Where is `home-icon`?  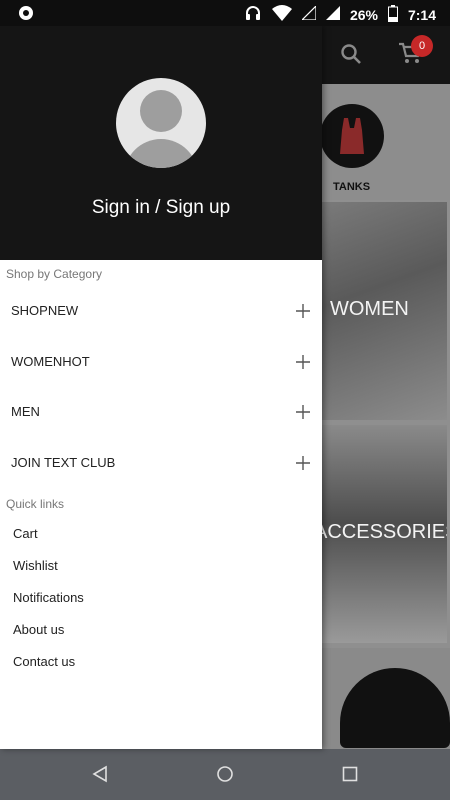
home-icon is located at coordinates (225, 774).